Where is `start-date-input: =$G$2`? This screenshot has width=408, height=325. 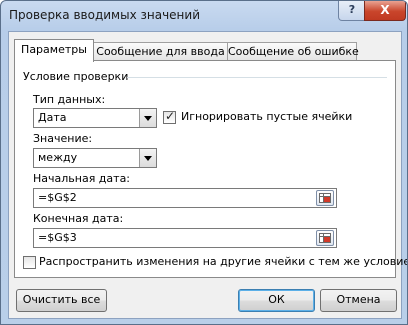 start-date-input: =$G$2 is located at coordinates (185, 198).